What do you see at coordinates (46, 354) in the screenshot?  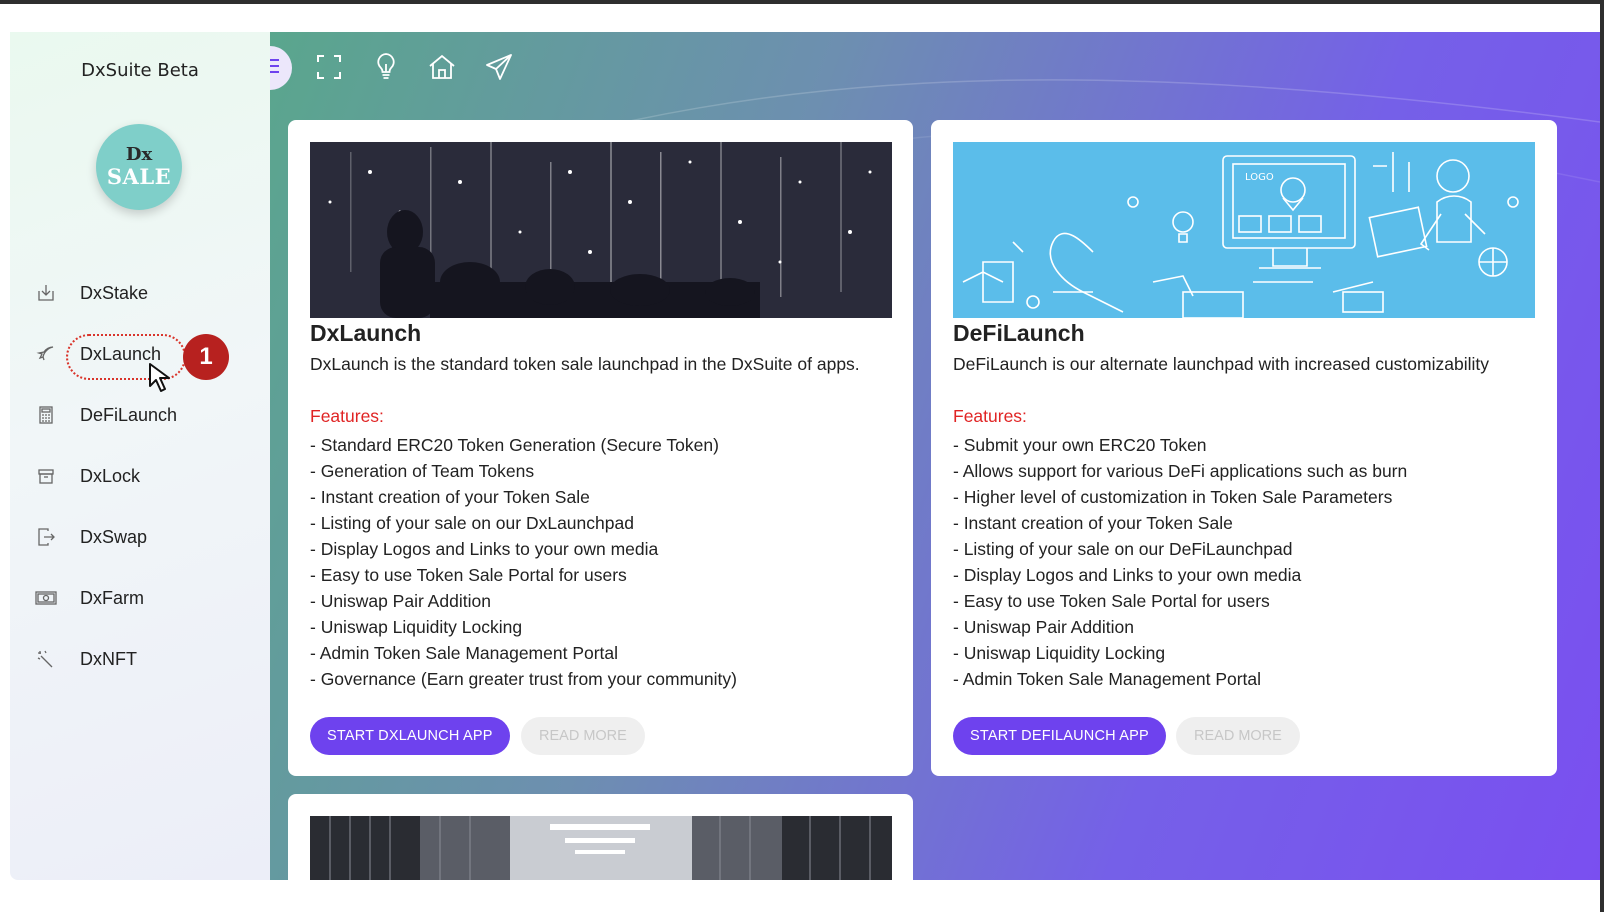 I see `rocket-icon` at bounding box center [46, 354].